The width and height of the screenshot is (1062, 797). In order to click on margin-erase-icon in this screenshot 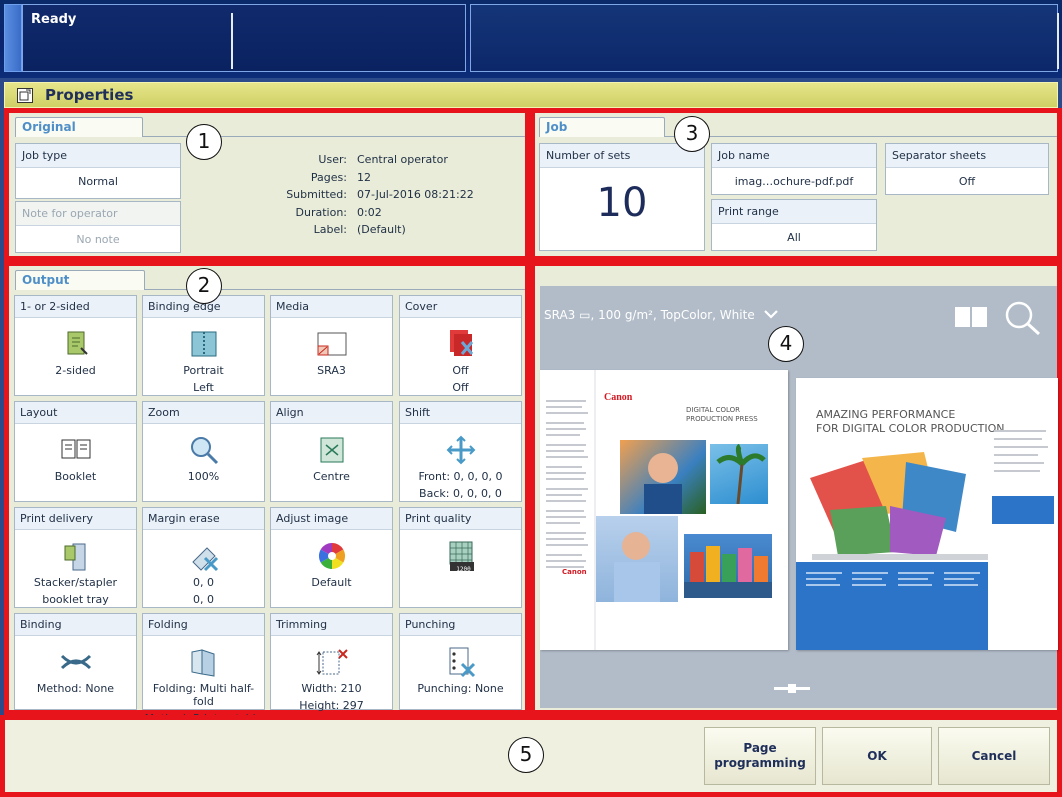, I will do `click(204, 556)`.